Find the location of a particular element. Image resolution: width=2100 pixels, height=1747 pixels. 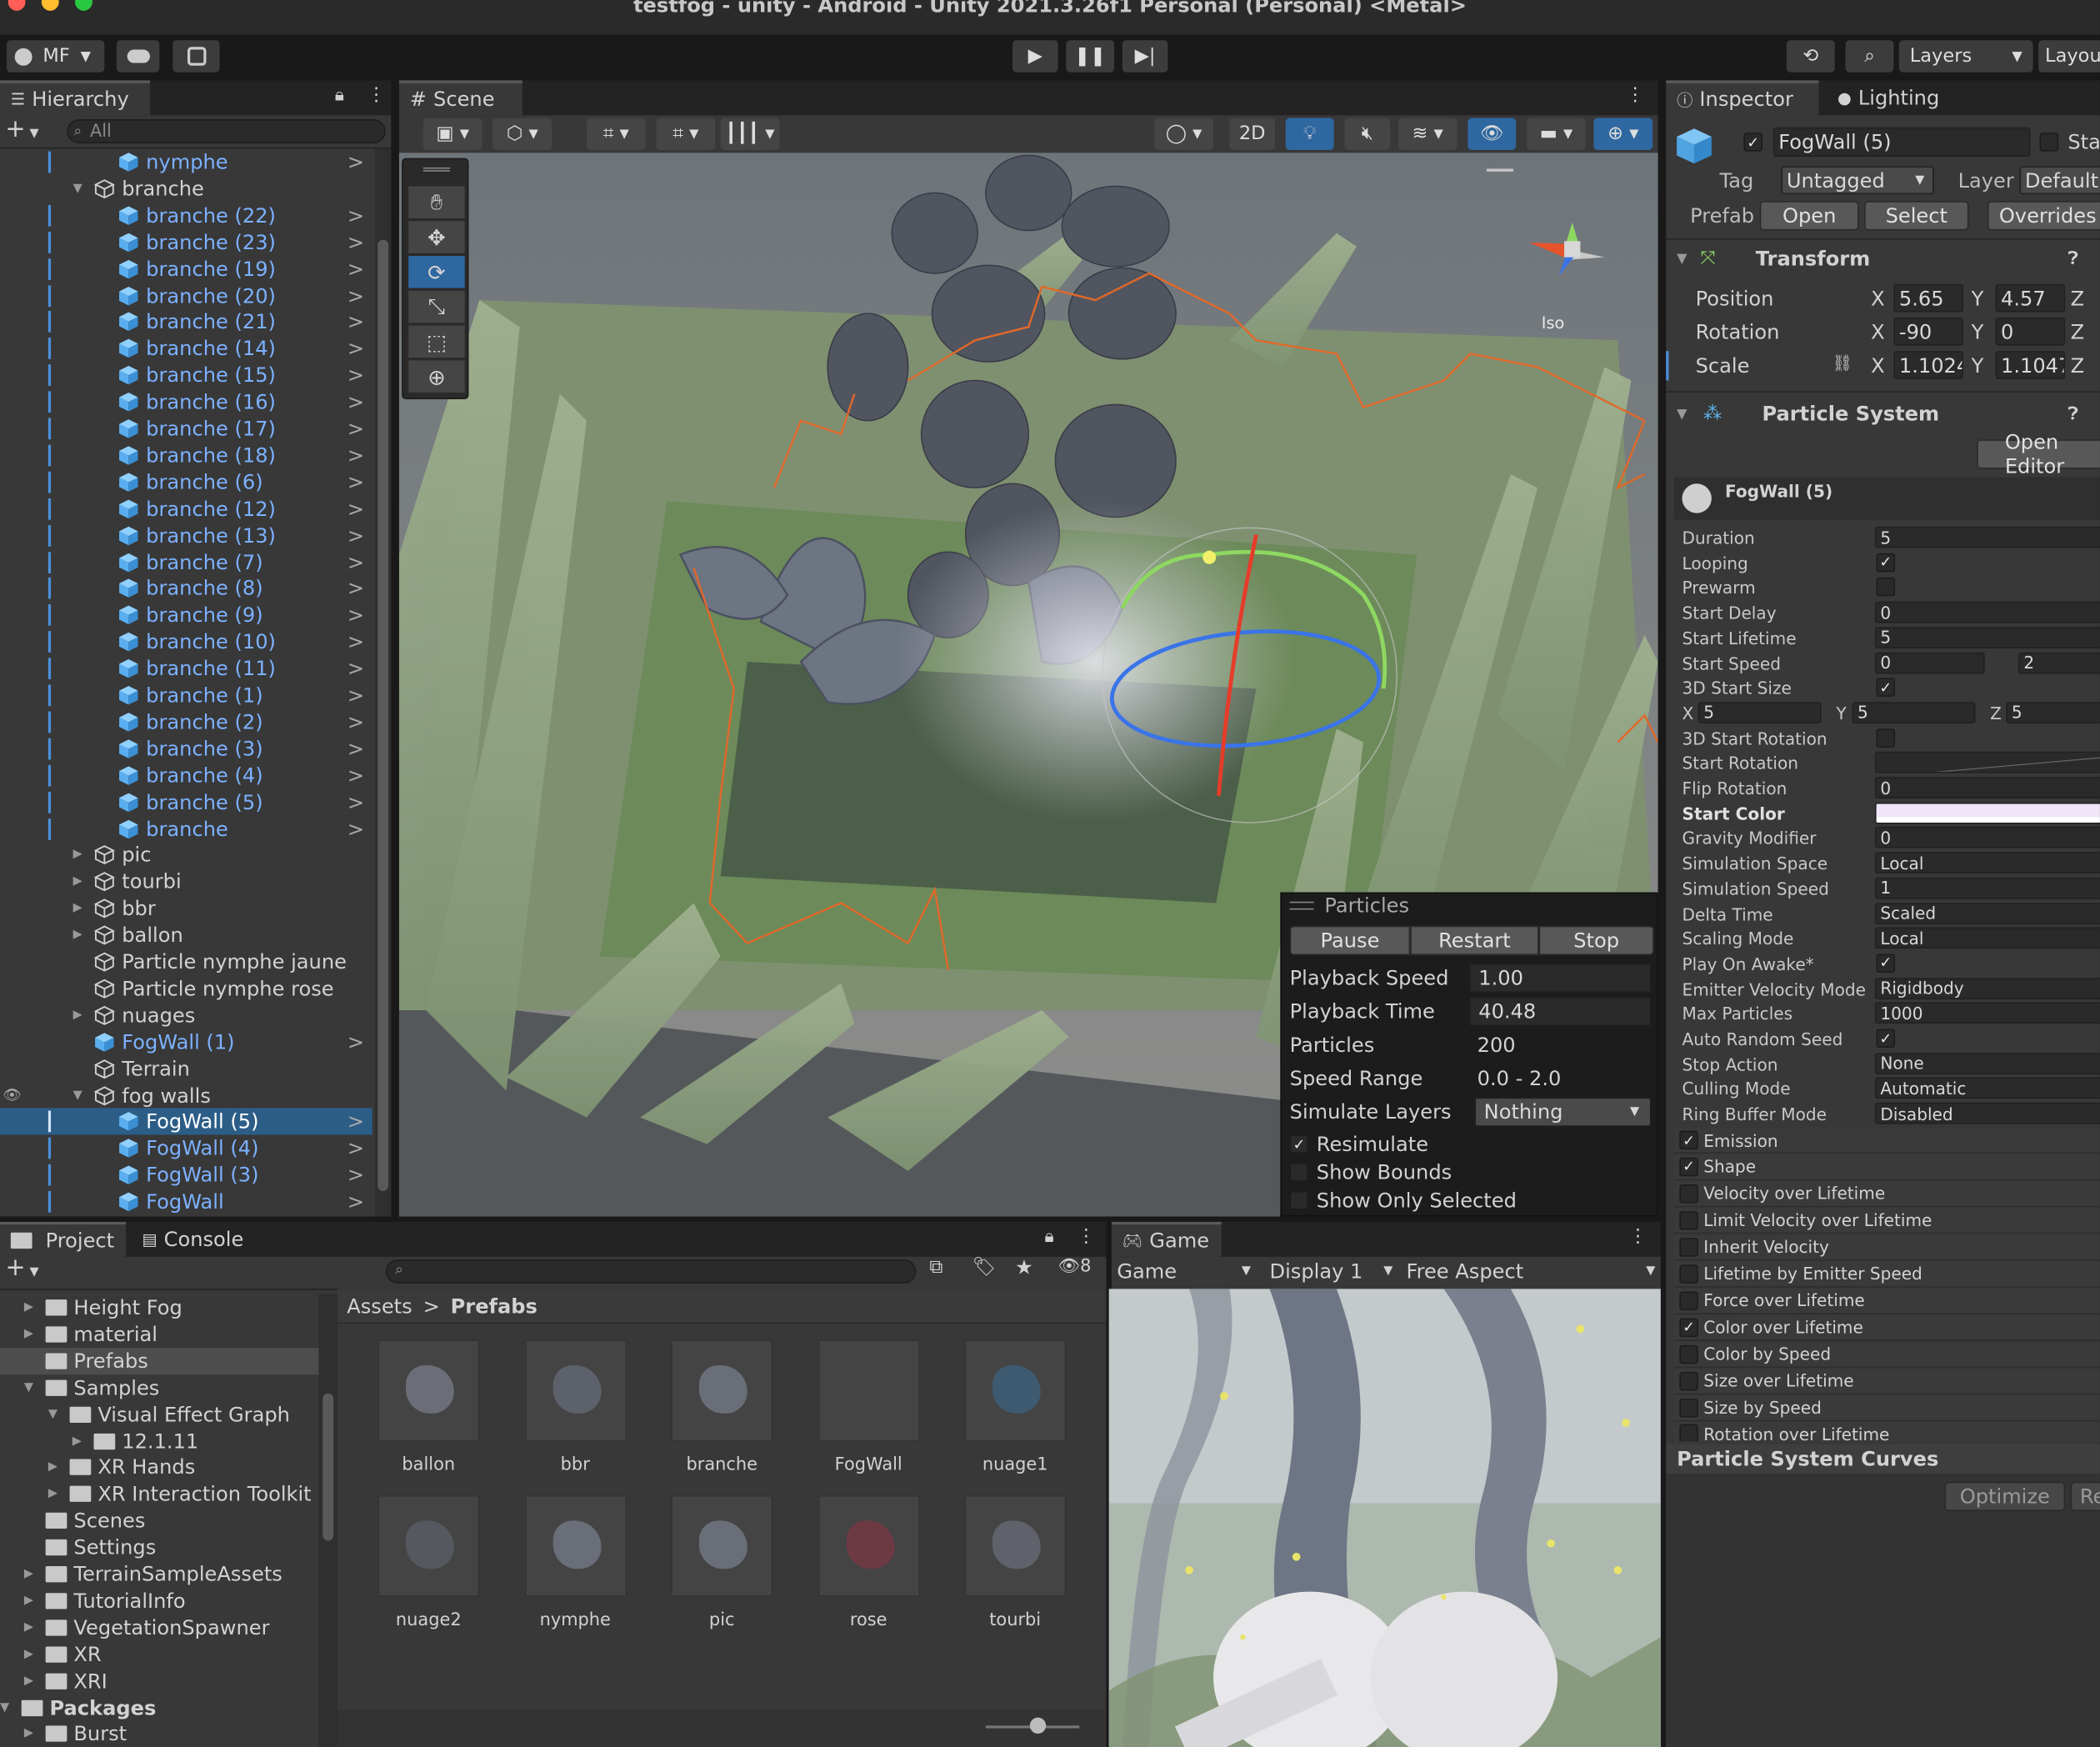

hierarchy-item: branche (9) > is located at coordinates (186, 615).